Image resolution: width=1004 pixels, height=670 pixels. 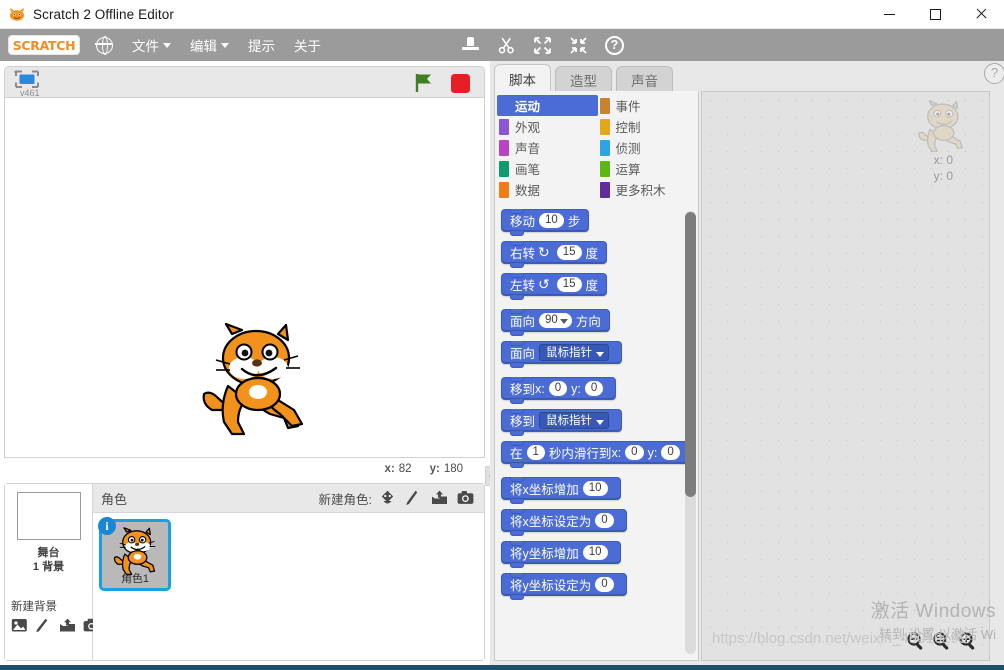 I want to click on maximize-button, so click(x=935, y=14).